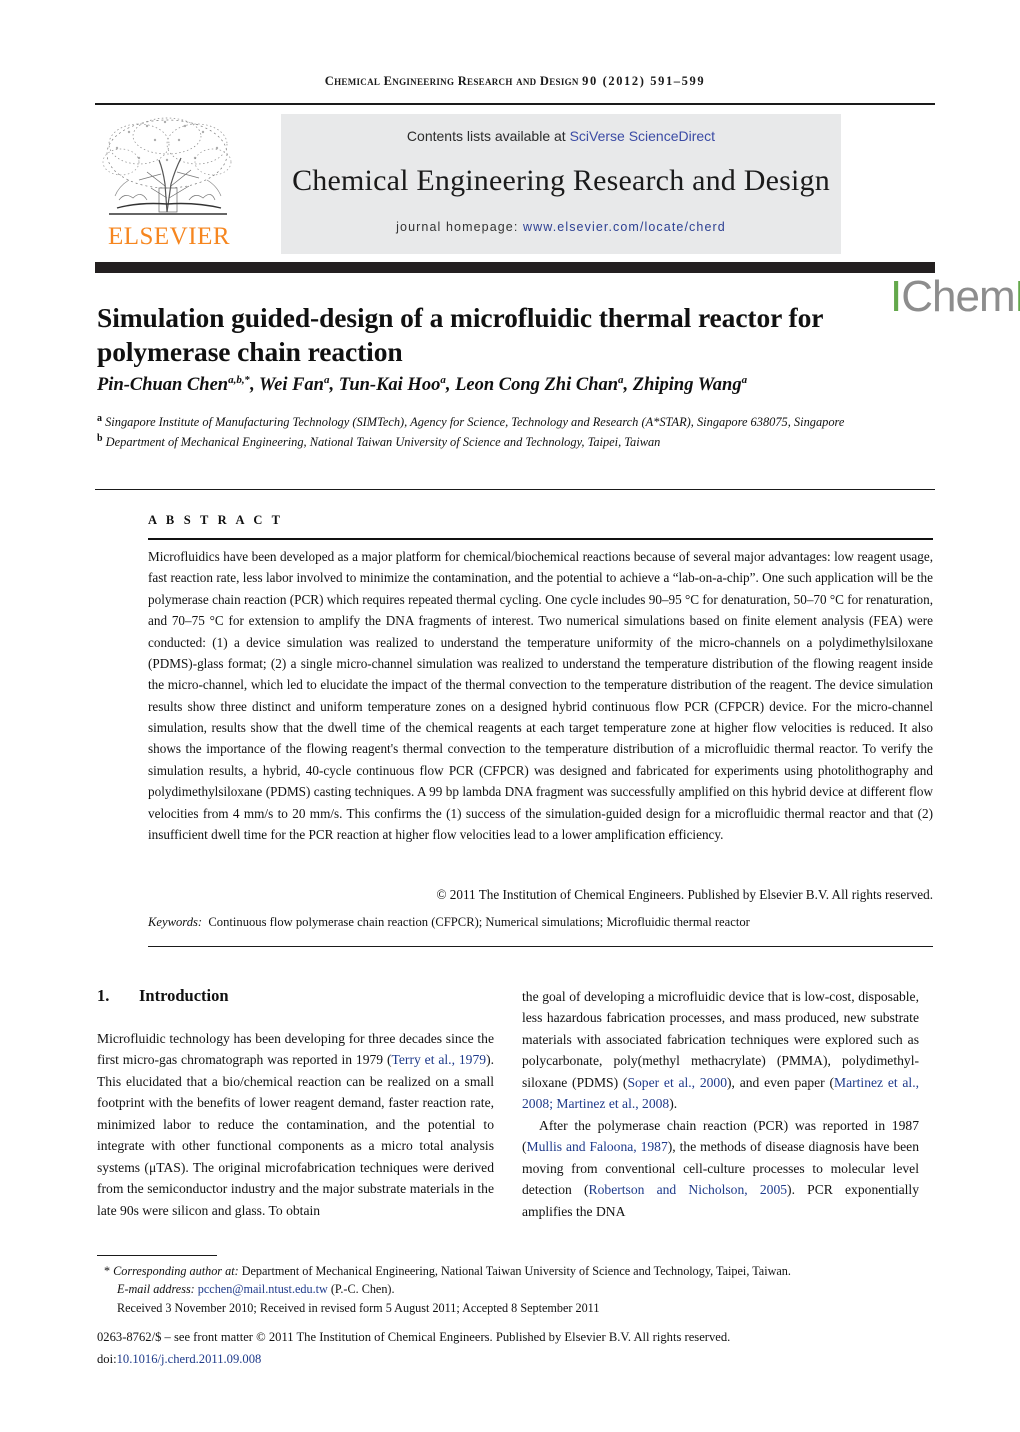  I want to click on running-head-citation: 90 (2012) 591–599, so click(644, 81).